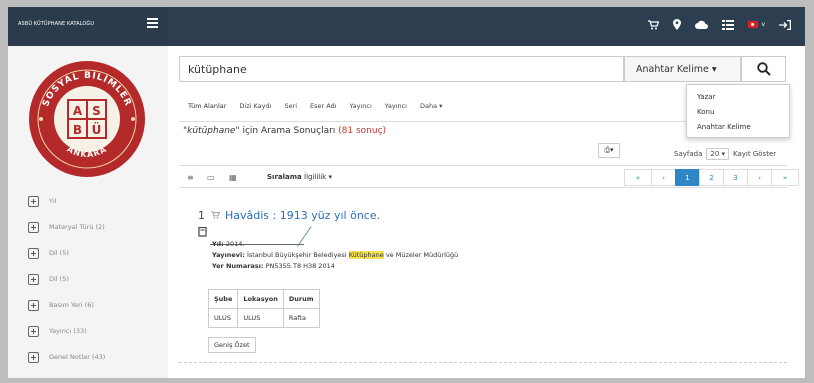 This screenshot has width=814, height=383. Describe the element at coordinates (743, 112) in the screenshot. I see `dropdown-option-subject: Konu` at that location.